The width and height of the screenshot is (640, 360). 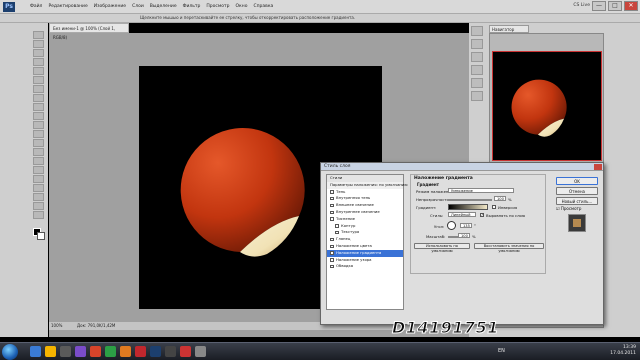 I want to click on menu-view: Просмотр, so click(x=217, y=7).